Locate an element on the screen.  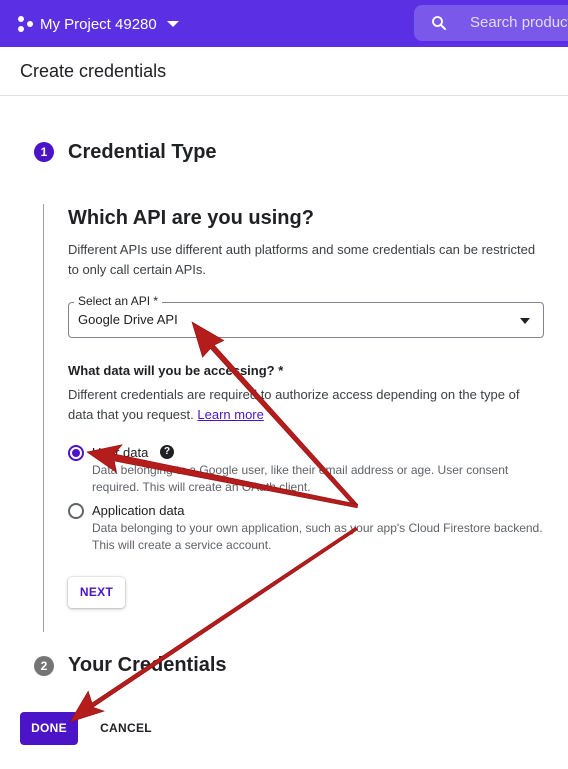
application-data-radio is located at coordinates (76, 511).